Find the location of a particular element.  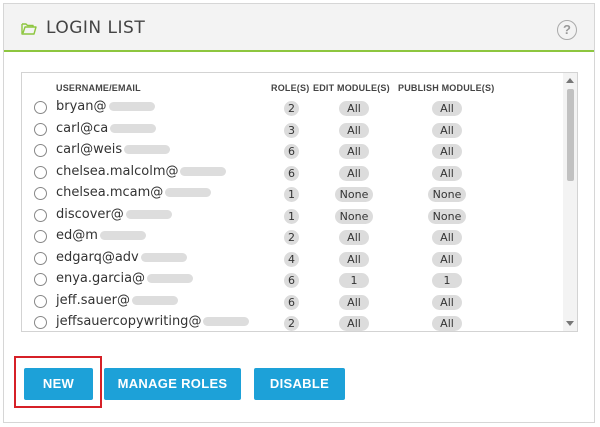

row-email: chelsea.malcolm@ is located at coordinates (141, 171).